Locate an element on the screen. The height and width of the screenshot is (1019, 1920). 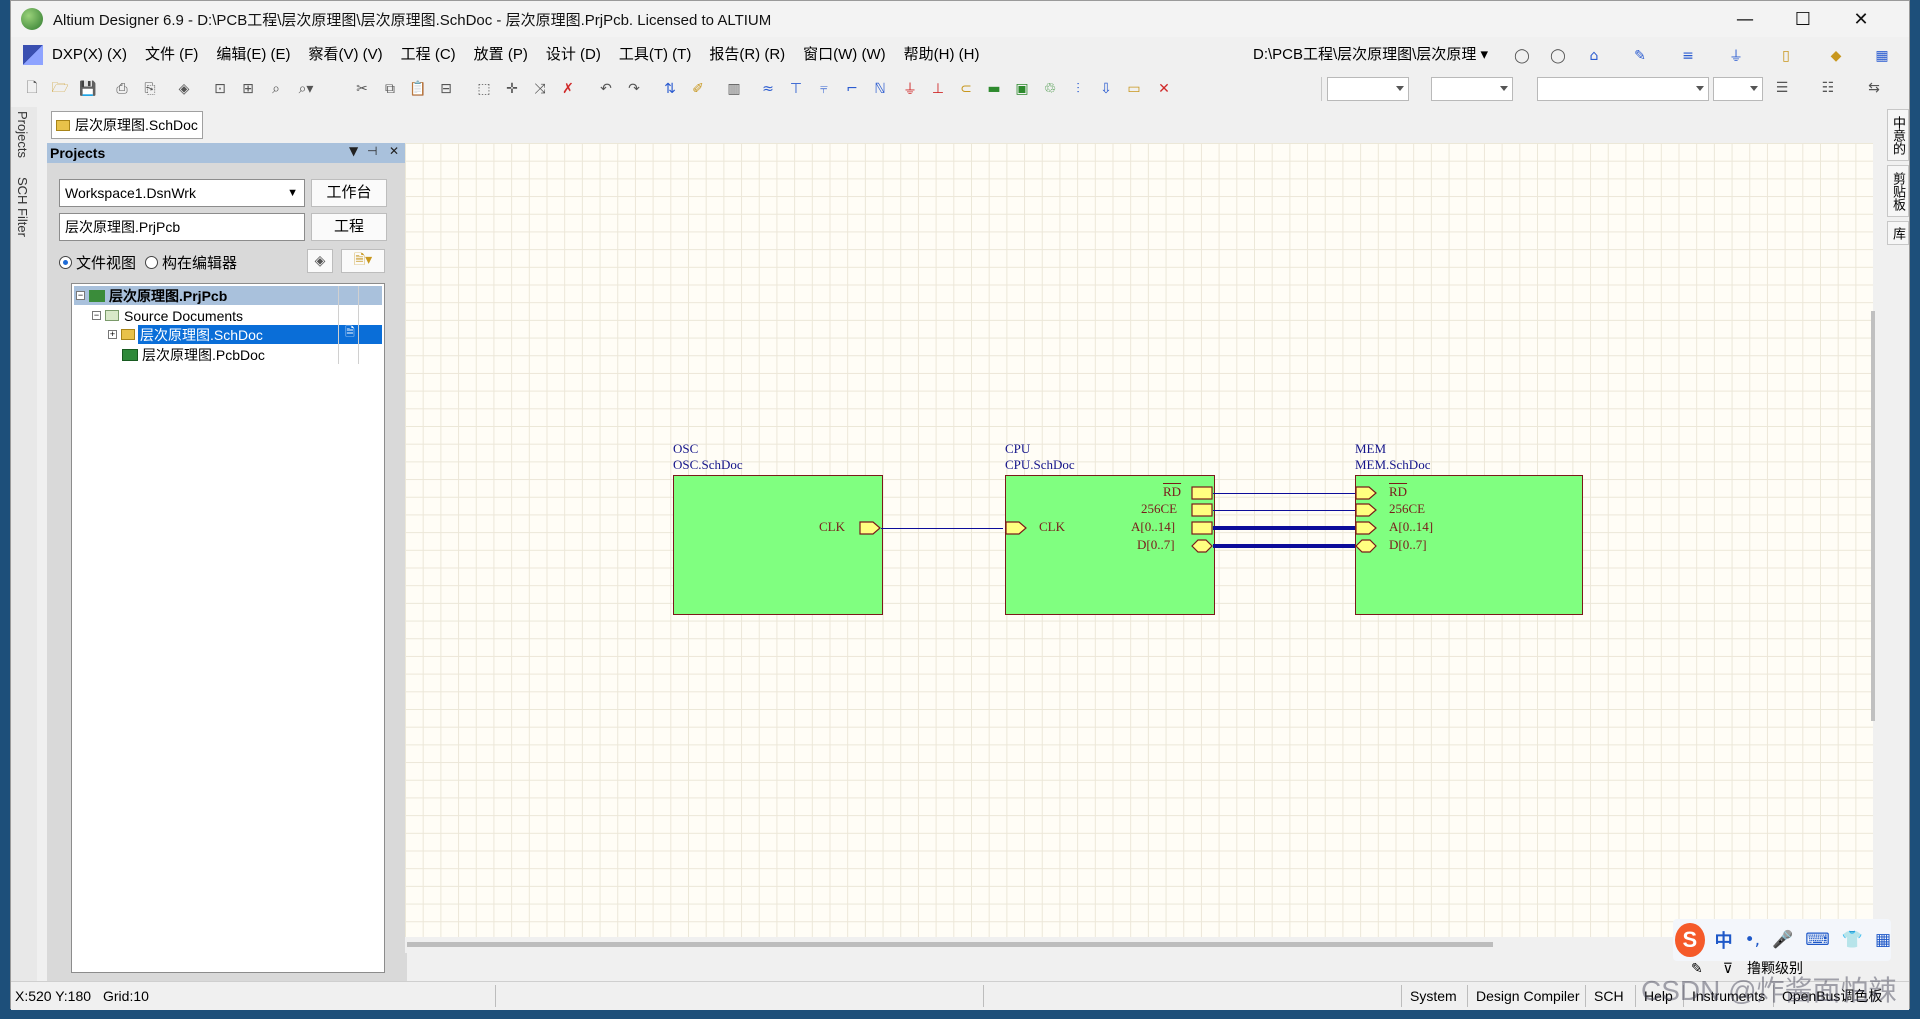
workspace-select: Workspace1.DsnWrk ▼ is located at coordinates (182, 193).